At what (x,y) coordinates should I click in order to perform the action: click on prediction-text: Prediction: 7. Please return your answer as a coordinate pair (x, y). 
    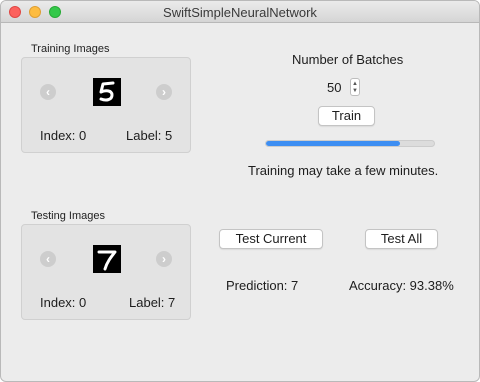
    Looking at the image, I should click on (262, 285).